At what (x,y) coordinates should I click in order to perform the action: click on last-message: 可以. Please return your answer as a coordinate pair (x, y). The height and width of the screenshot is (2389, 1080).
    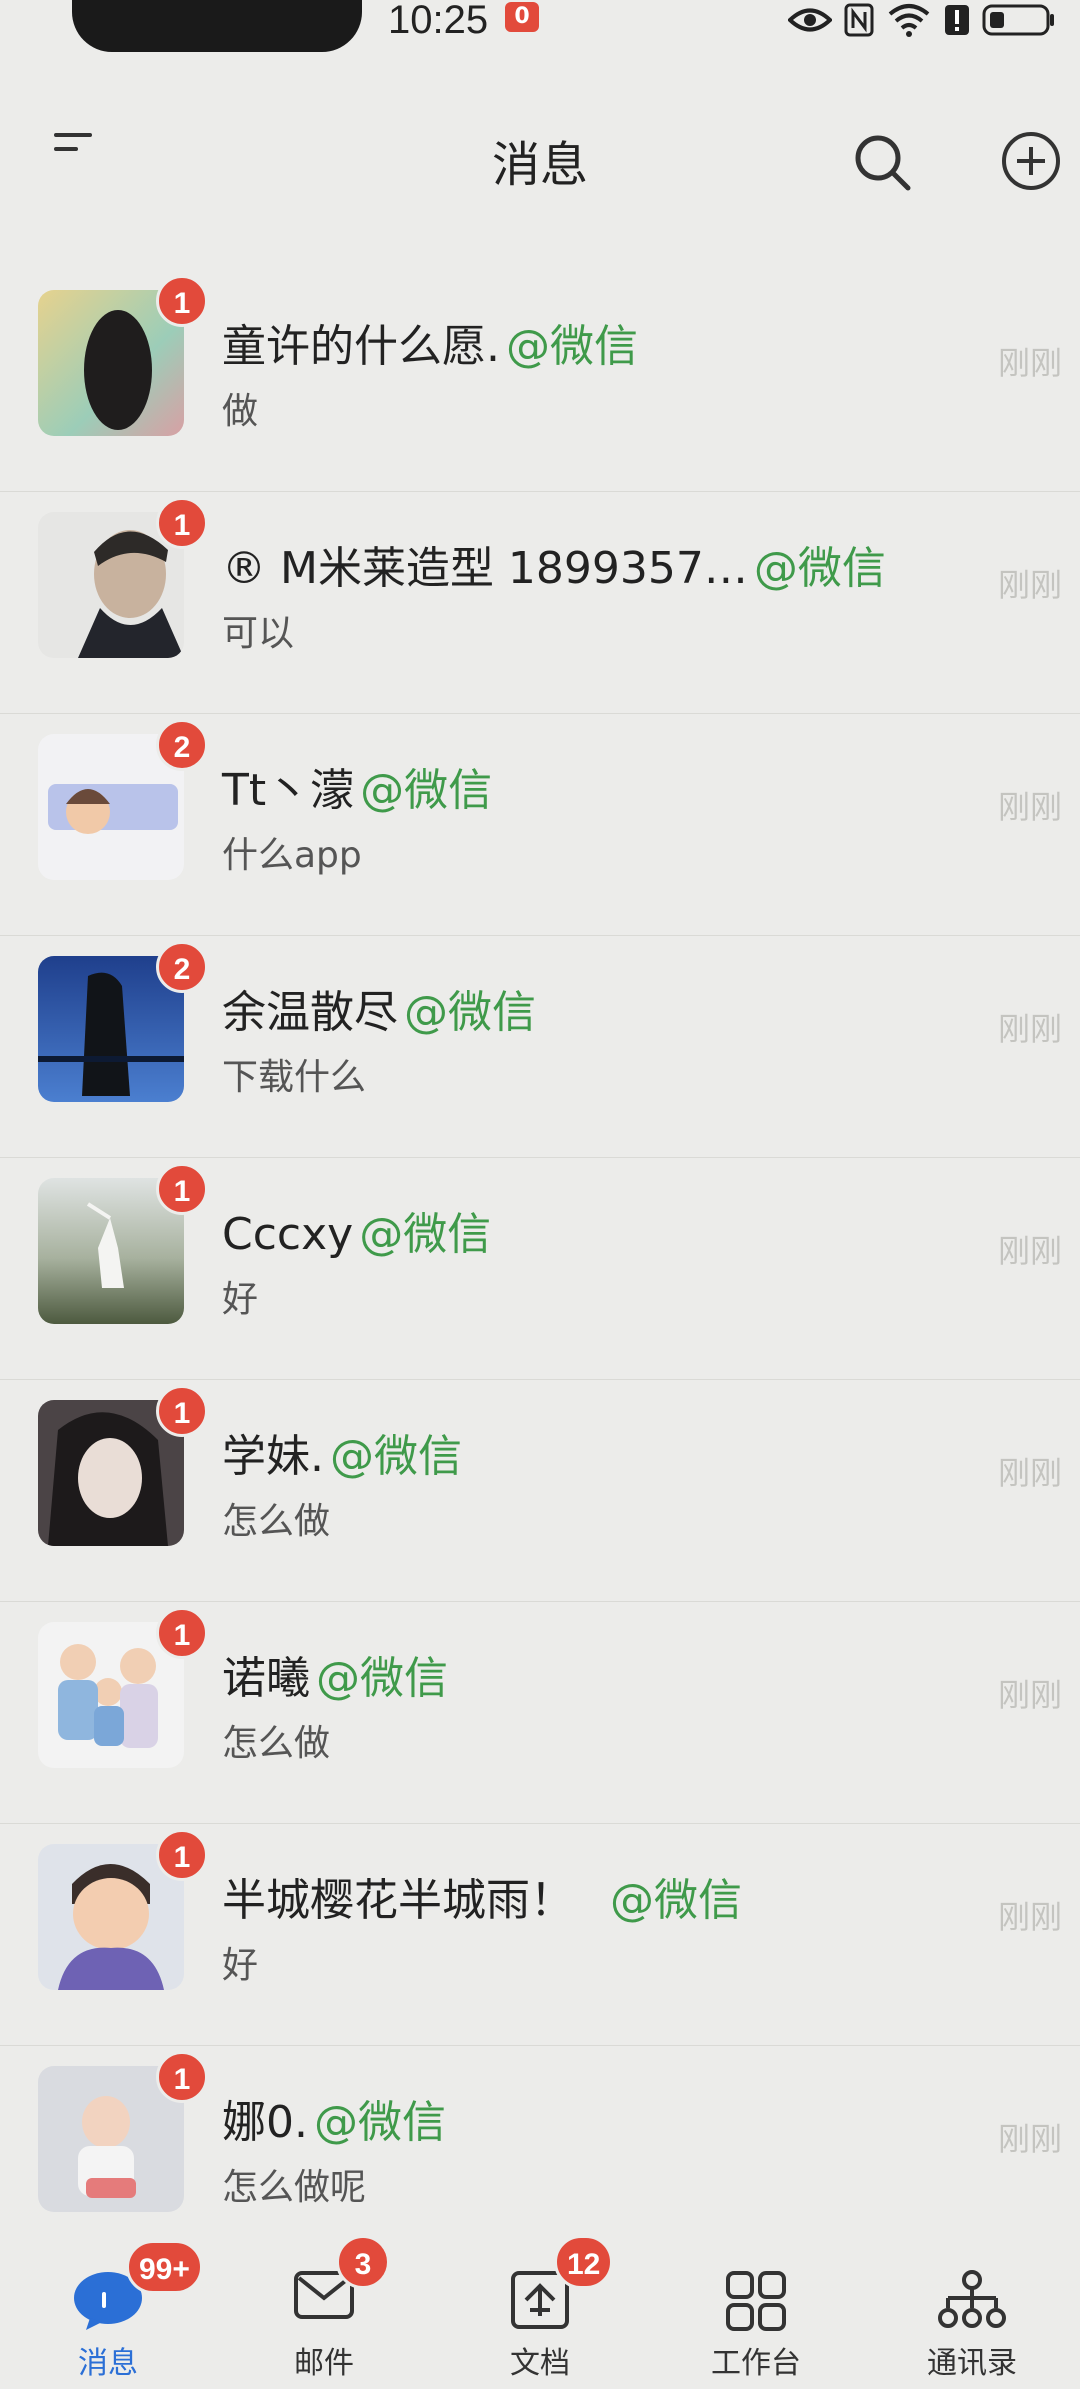
    Looking at the image, I should click on (258, 633).